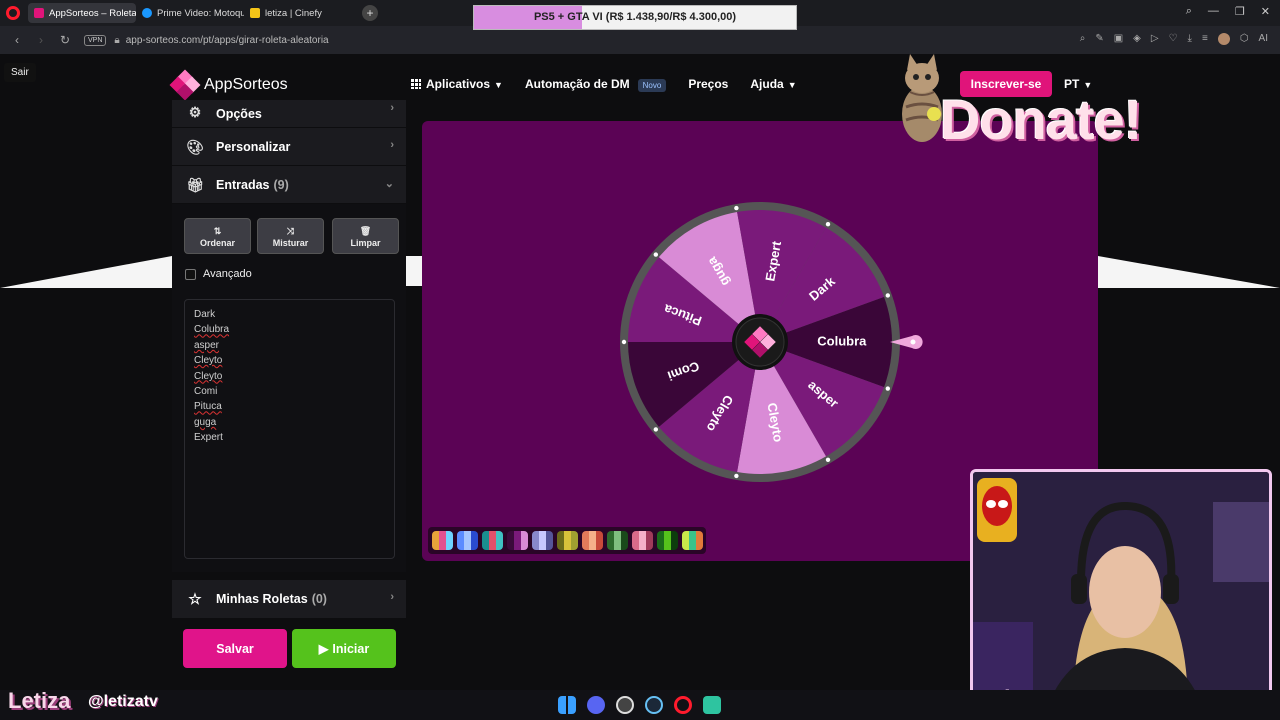 The width and height of the screenshot is (1280, 720). What do you see at coordinates (370, 13) in the screenshot?
I see `new-tab-button: +` at bounding box center [370, 13].